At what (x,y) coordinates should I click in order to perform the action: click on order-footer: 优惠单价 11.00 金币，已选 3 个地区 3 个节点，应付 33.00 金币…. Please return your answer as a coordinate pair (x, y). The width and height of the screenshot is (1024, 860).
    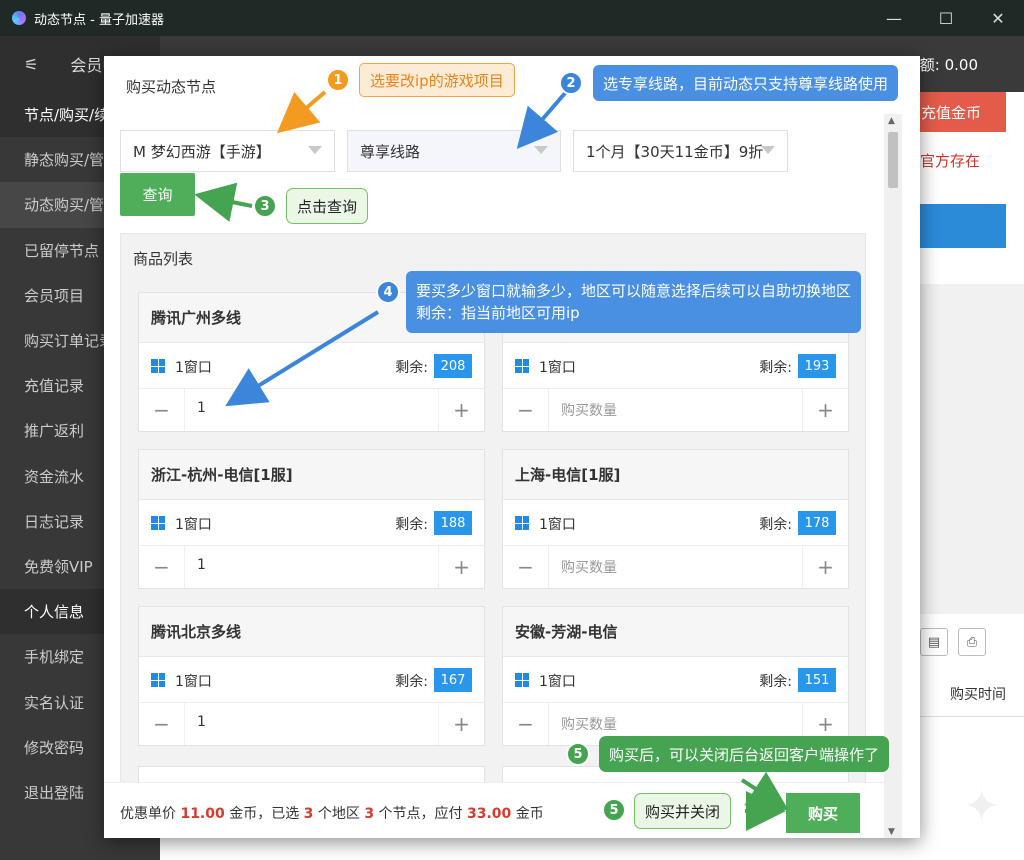
    Looking at the image, I should click on (494, 810).